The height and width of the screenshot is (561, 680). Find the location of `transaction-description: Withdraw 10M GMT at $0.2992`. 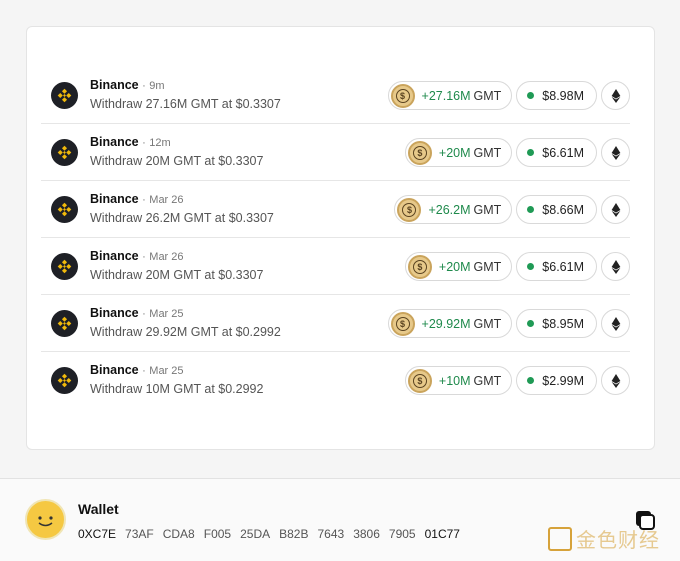

transaction-description: Withdraw 10M GMT at $0.2992 is located at coordinates (177, 389).